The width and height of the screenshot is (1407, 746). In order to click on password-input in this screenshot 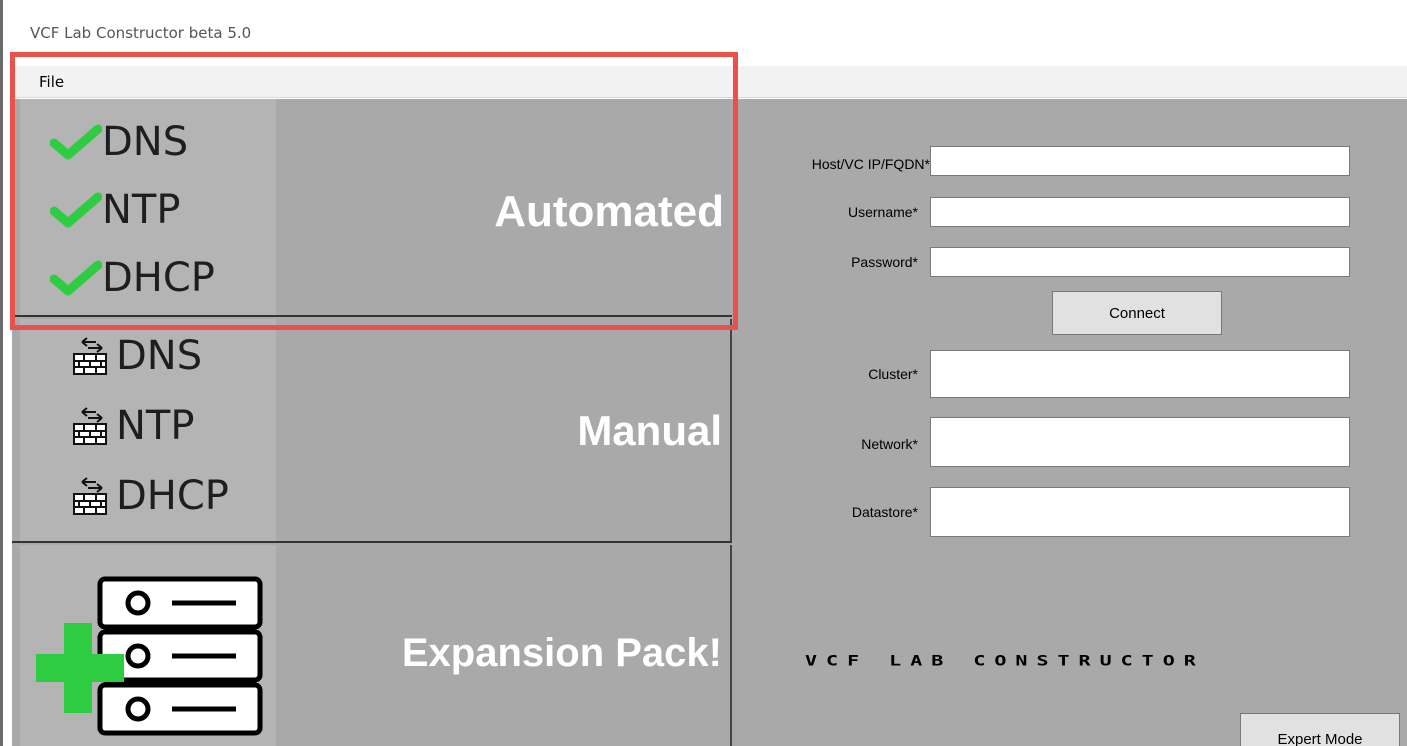, I will do `click(1140, 262)`.